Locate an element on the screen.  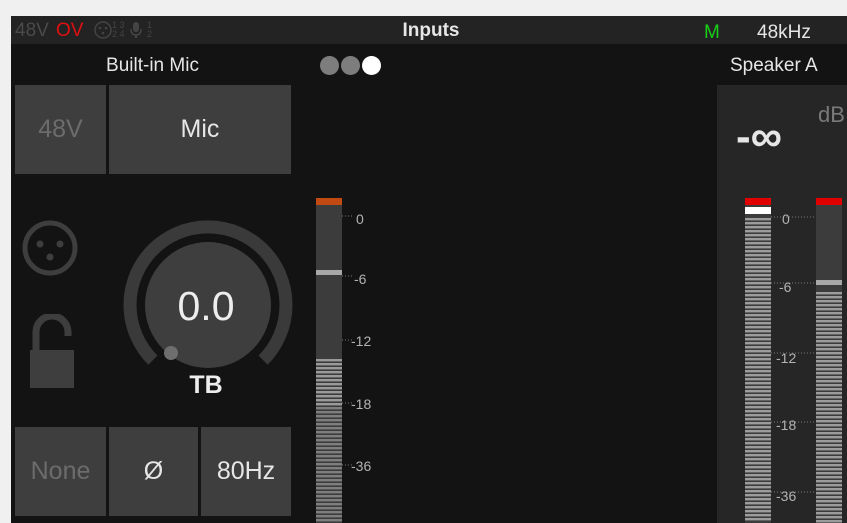
input-scale-label: -18 is located at coordinates (361, 404).